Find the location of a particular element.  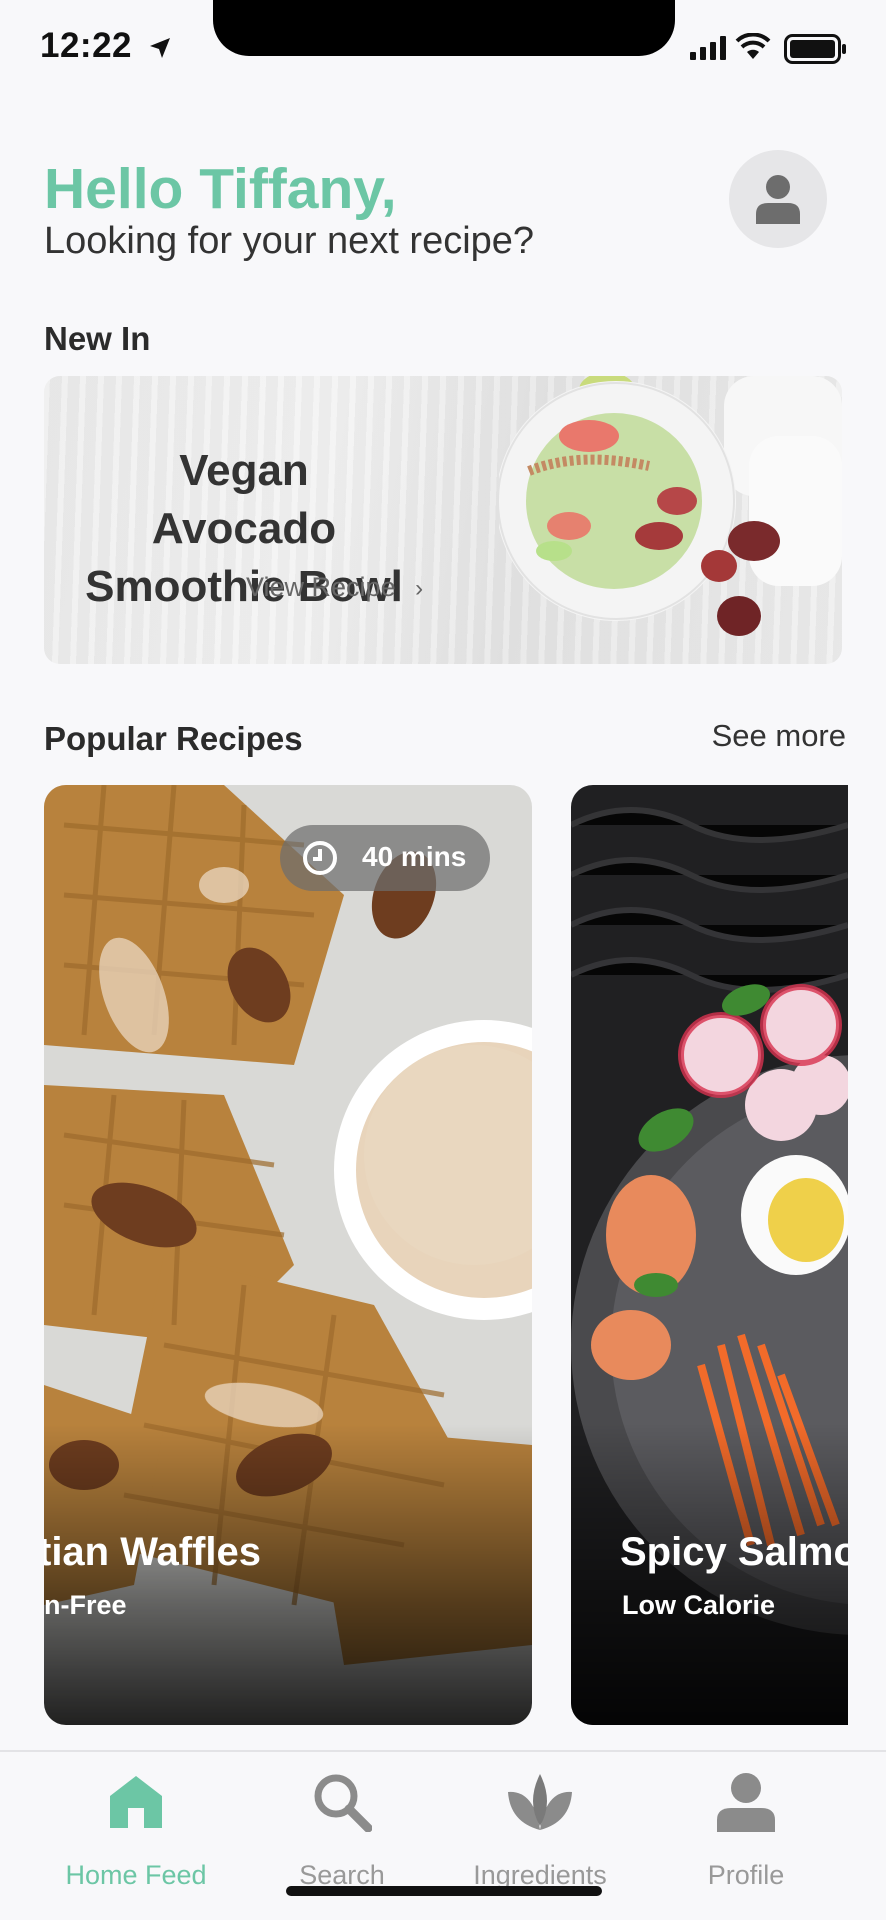

user-icon is located at coordinates (778, 199).